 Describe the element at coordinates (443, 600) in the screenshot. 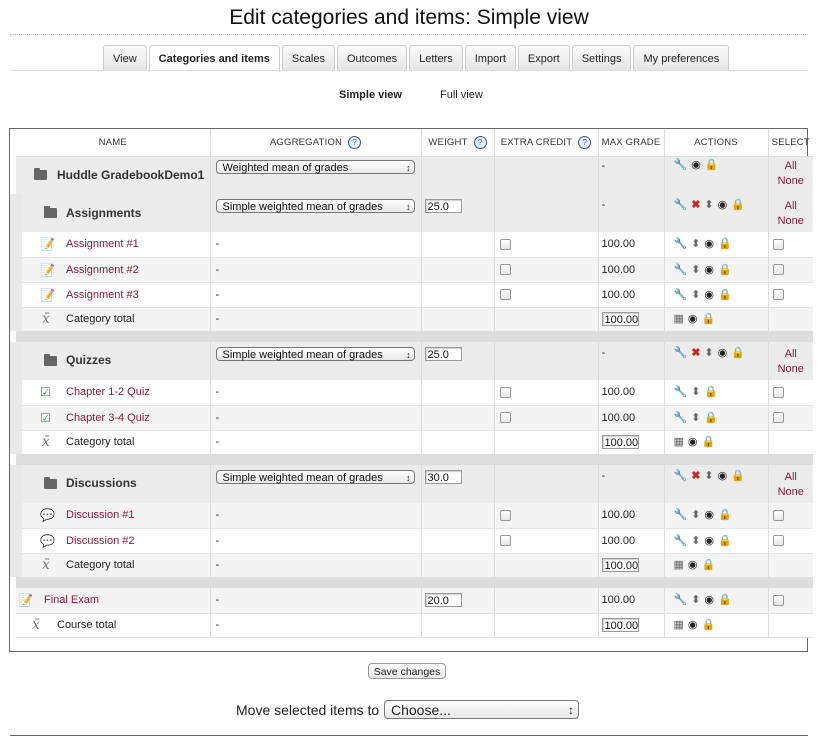

I see `weight-input: 20.0` at that location.